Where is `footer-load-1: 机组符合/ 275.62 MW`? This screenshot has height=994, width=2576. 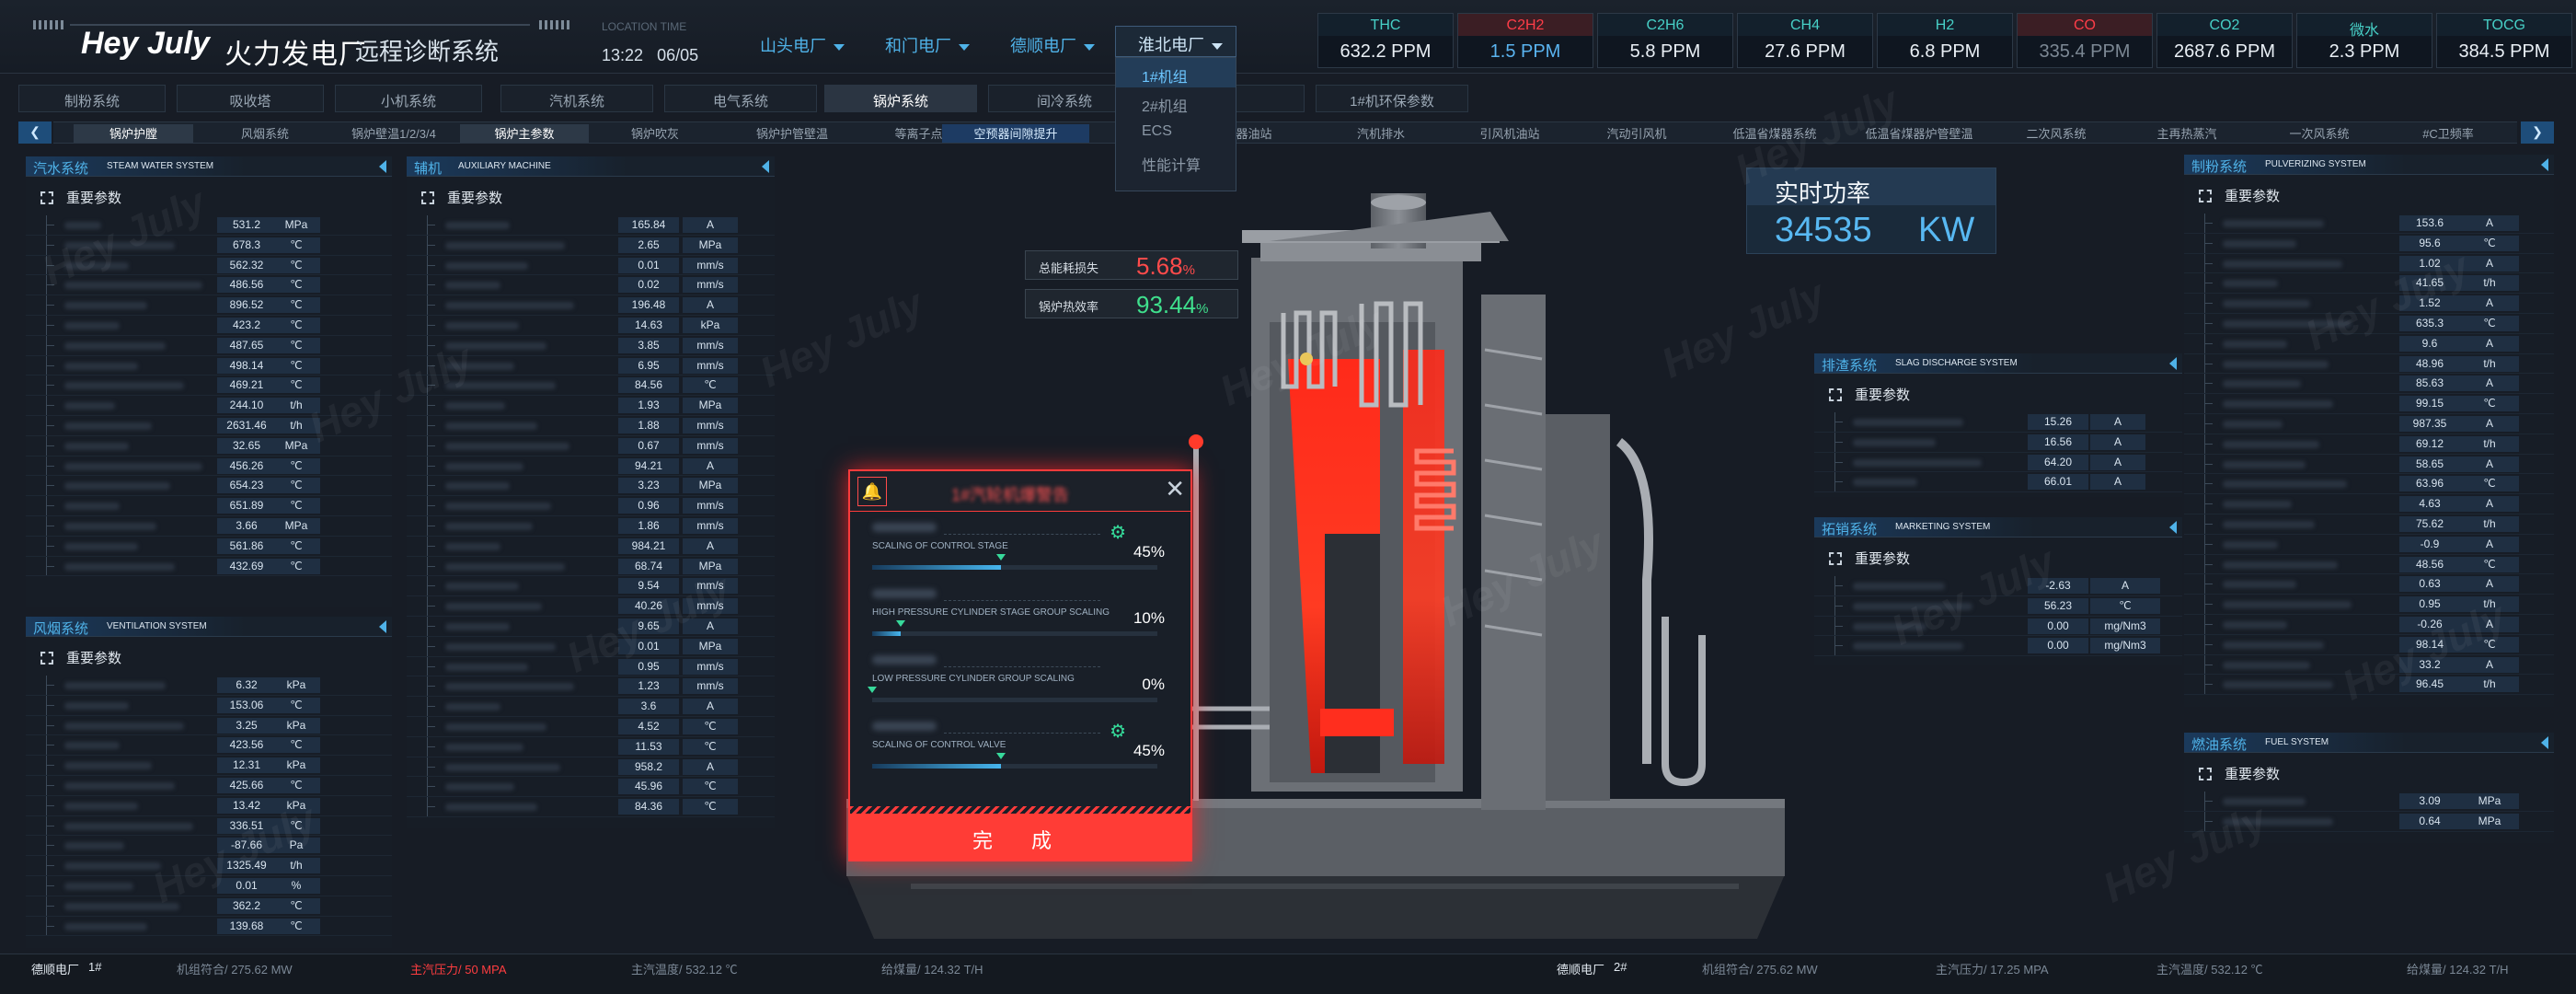
footer-load-1: 机组符合/ 275.62 MW is located at coordinates (235, 970).